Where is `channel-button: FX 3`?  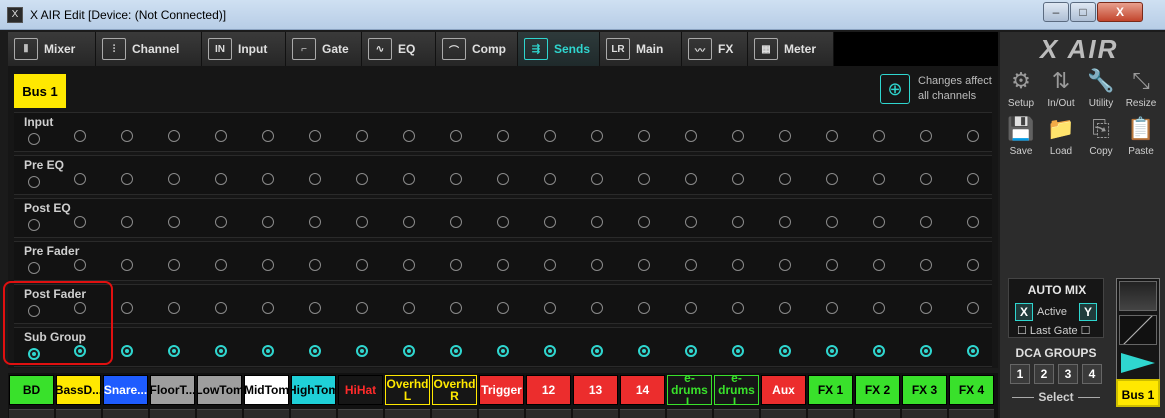
channel-button: FX 3 is located at coordinates (924, 390).